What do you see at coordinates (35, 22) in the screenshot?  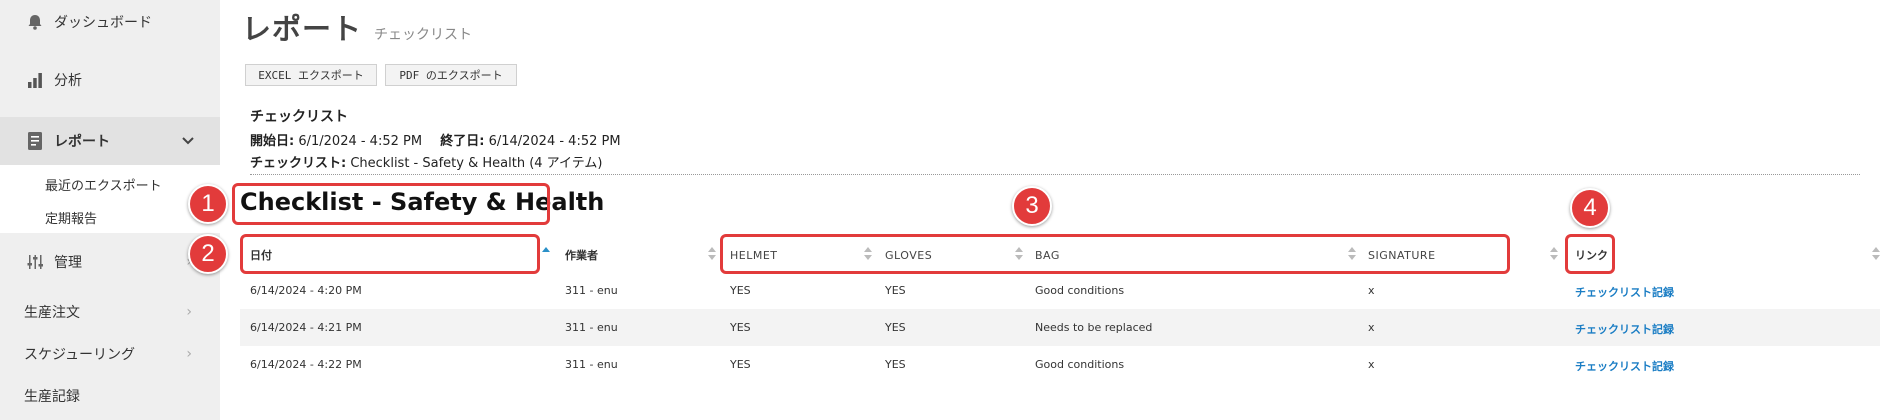 I see `bell-icon` at bounding box center [35, 22].